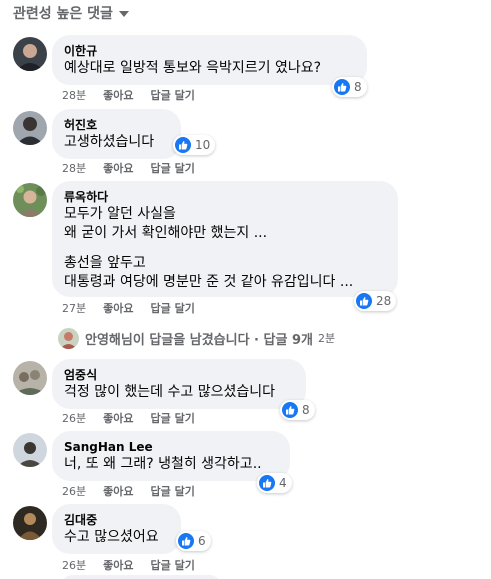  What do you see at coordinates (171, 447) in the screenshot?
I see `comment-author: SangHan Lee` at bounding box center [171, 447].